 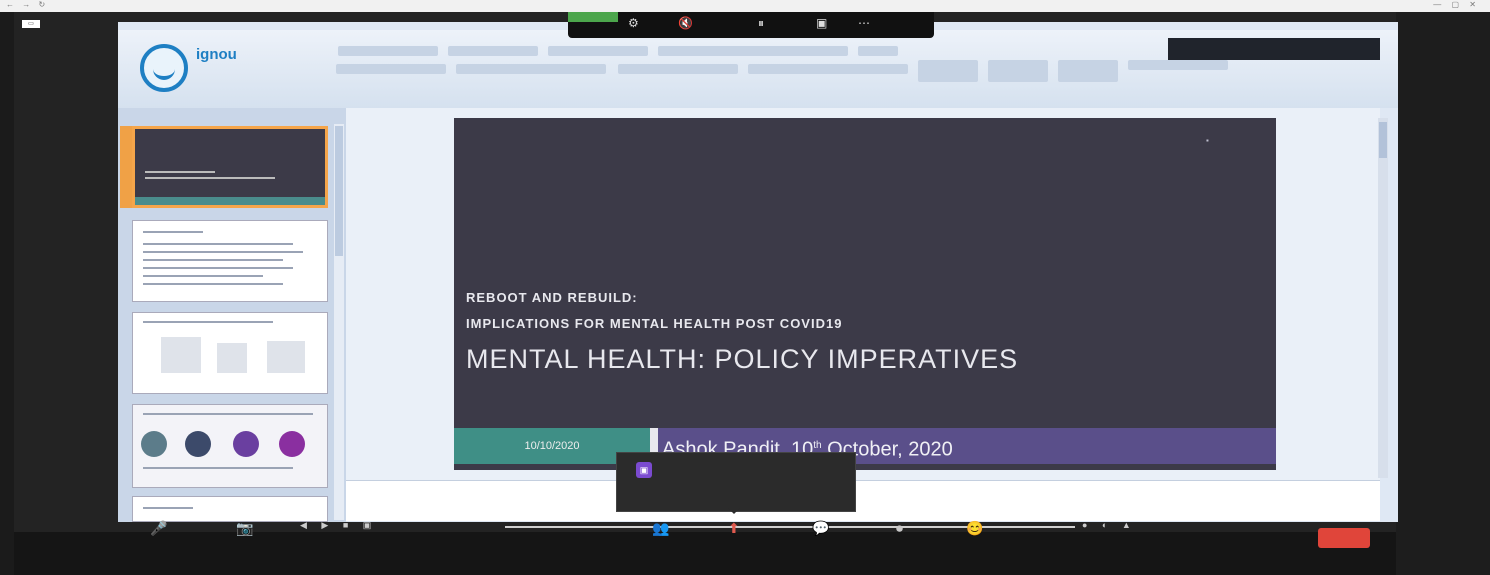 I want to click on mute-audio-icon: 🎤, so click(x=158, y=528).